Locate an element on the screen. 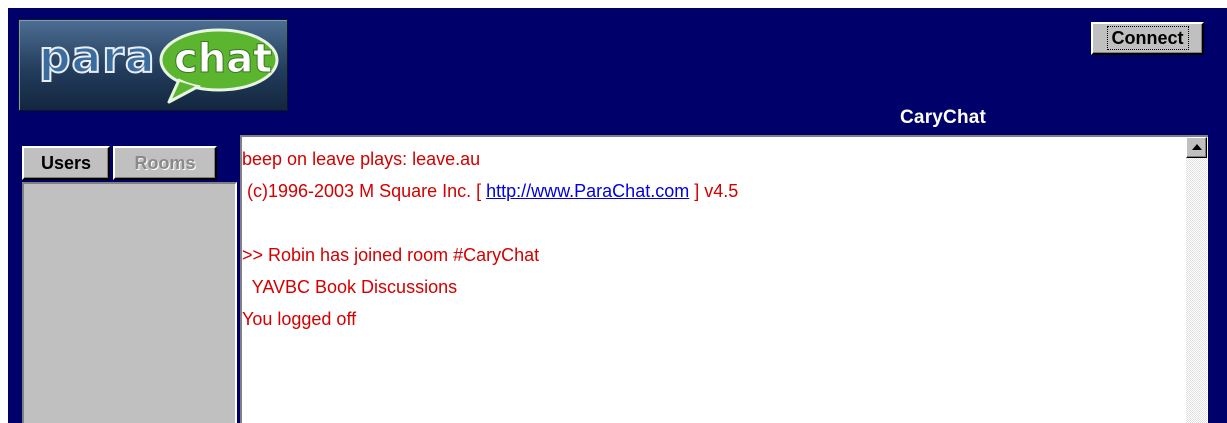 Image resolution: width=1227 pixels, height=423 pixels. chat-scrollbar is located at coordinates (1196, 280).